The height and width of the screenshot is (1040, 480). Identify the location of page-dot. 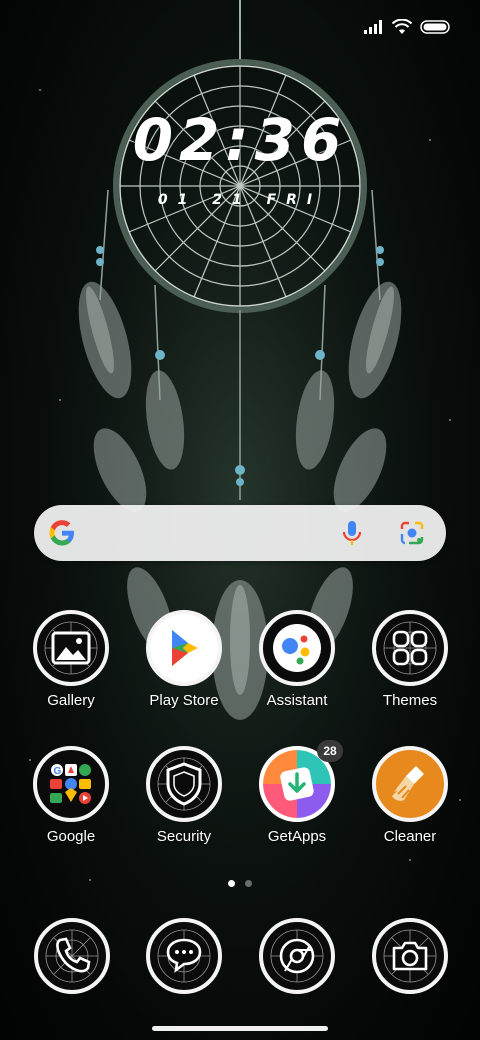
(248, 883).